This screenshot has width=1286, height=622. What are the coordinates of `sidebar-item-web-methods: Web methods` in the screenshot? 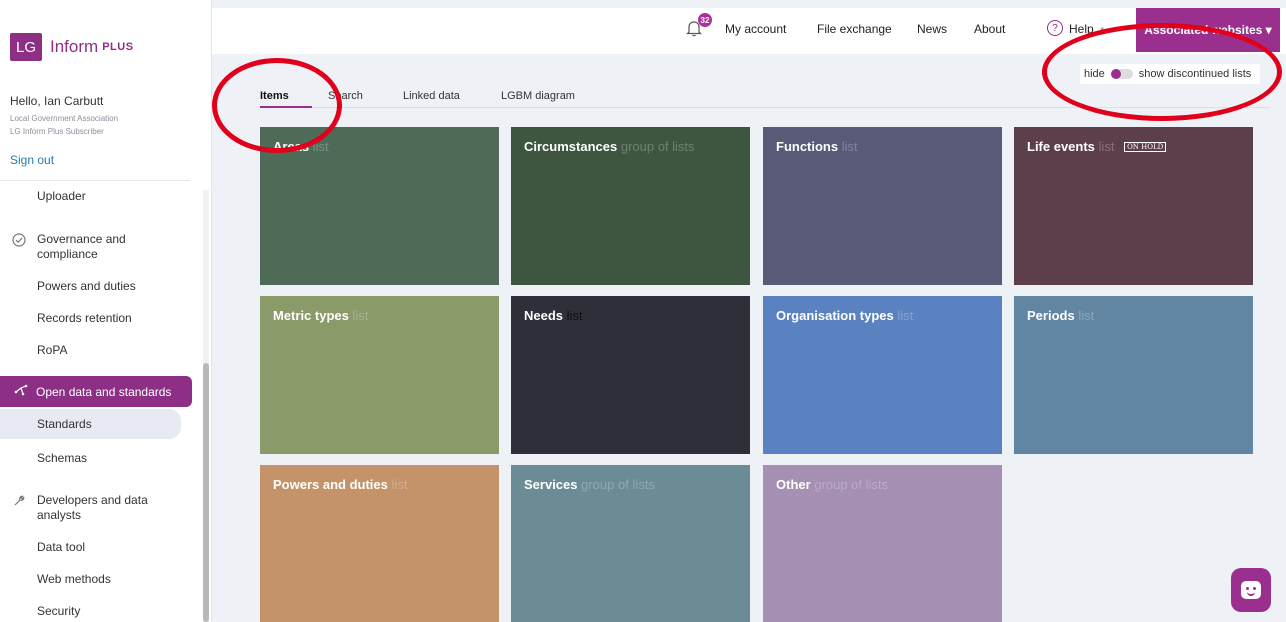 It's located at (74, 579).